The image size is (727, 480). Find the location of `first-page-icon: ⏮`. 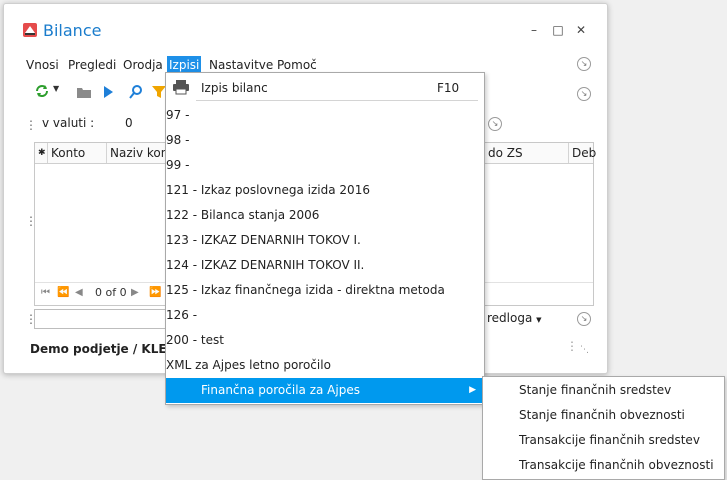

first-page-icon: ⏮ is located at coordinates (45, 292).